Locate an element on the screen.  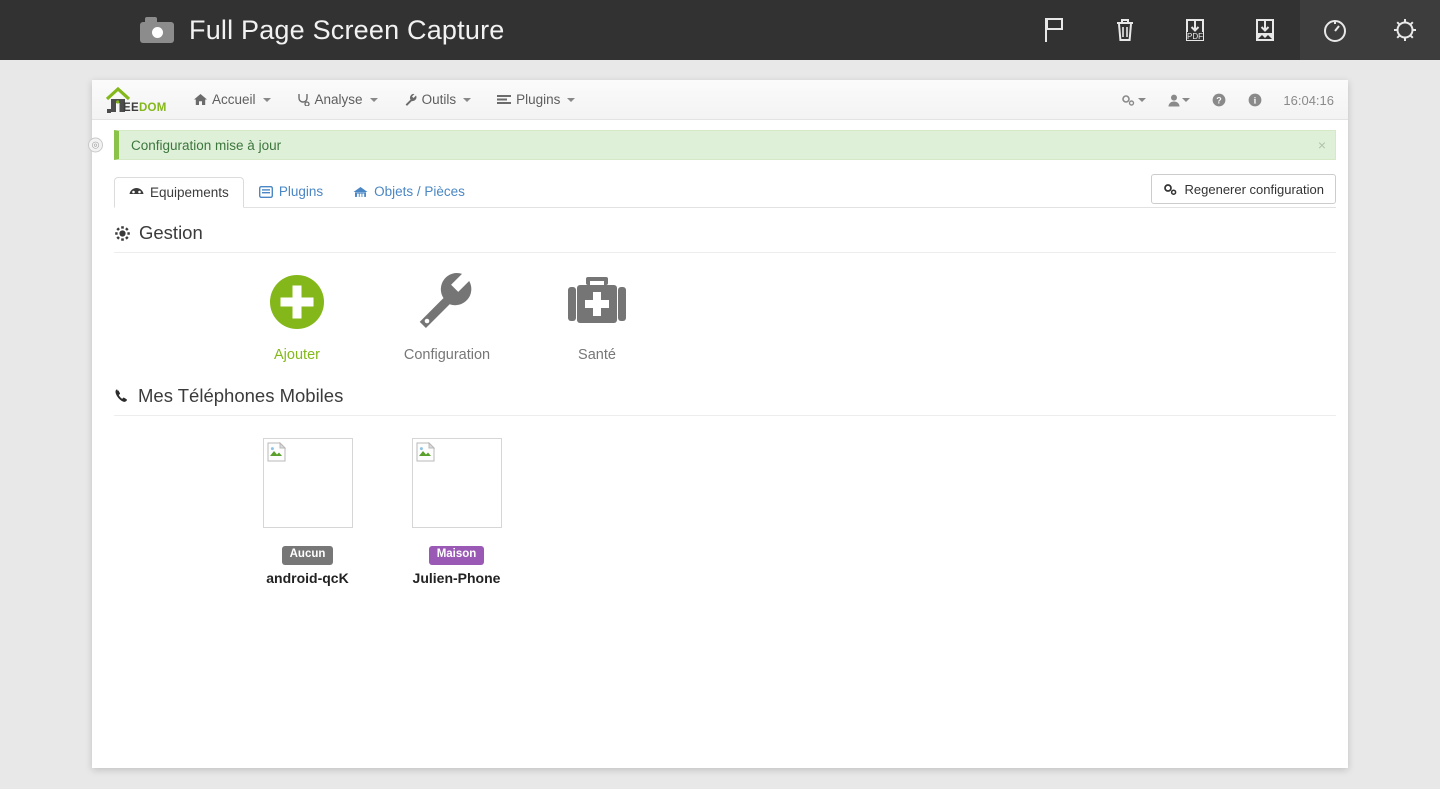
list-icon is located at coordinates (504, 99).